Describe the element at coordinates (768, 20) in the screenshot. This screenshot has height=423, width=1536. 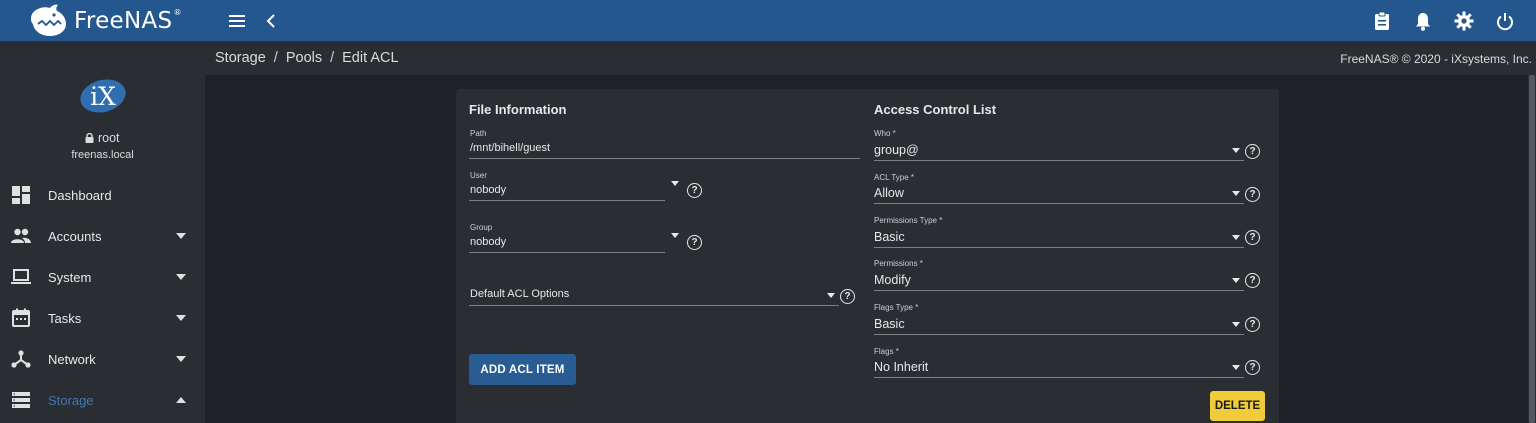
I see `top-bar: FreeNAS®` at that location.